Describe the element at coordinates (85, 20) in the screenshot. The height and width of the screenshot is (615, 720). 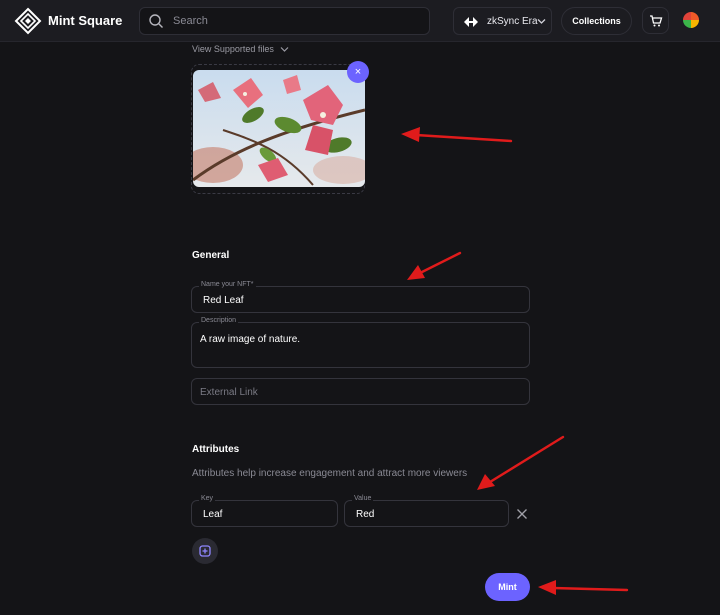
I see `brand-name: Mint Square` at that location.